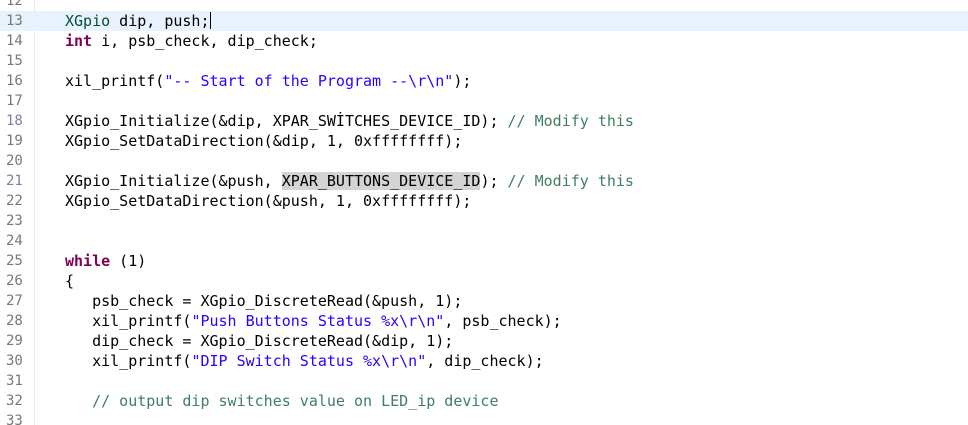 Image resolution: width=968 pixels, height=425 pixels. What do you see at coordinates (88, 261) in the screenshot?
I see `keyword-token: while` at bounding box center [88, 261].